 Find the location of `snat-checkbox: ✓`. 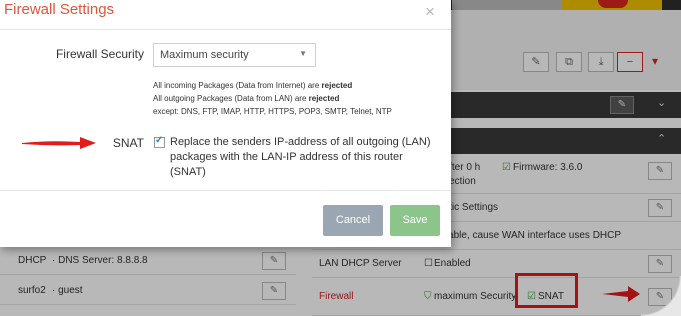

snat-checkbox: ✓ is located at coordinates (159, 141).